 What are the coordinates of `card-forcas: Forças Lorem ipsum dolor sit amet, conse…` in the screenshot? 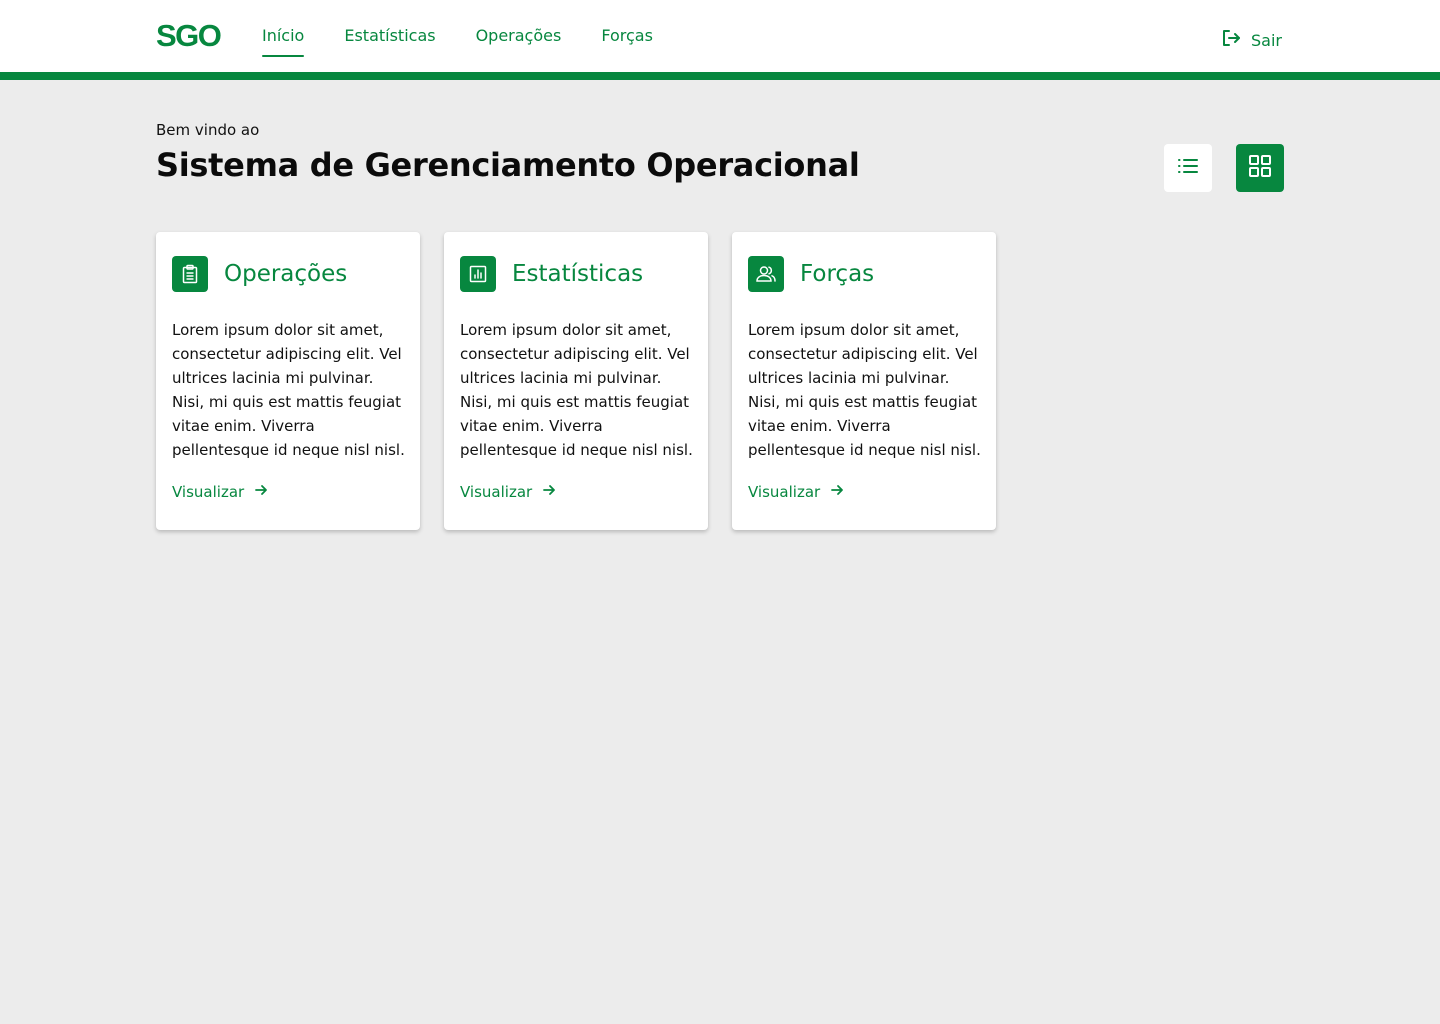 It's located at (864, 381).